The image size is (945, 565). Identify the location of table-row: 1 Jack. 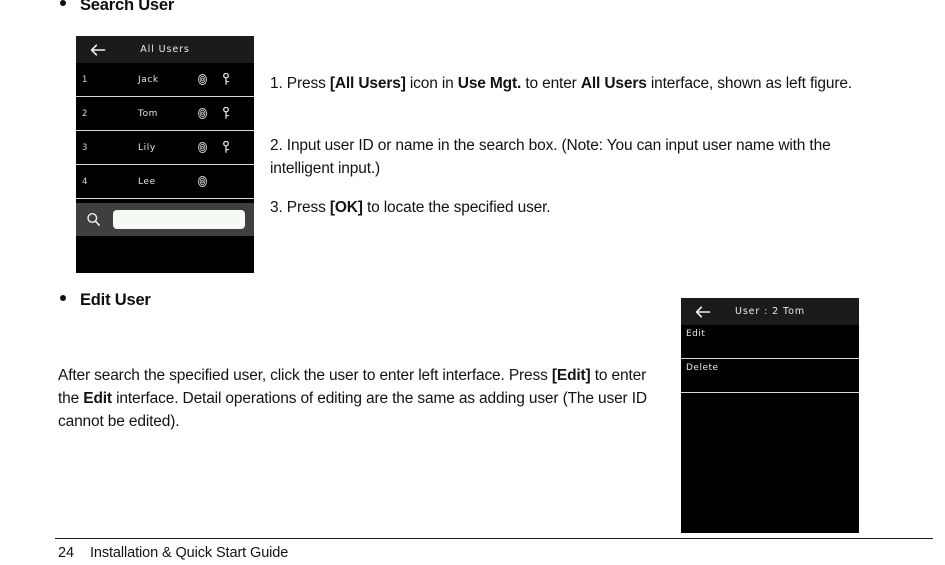
(165, 80).